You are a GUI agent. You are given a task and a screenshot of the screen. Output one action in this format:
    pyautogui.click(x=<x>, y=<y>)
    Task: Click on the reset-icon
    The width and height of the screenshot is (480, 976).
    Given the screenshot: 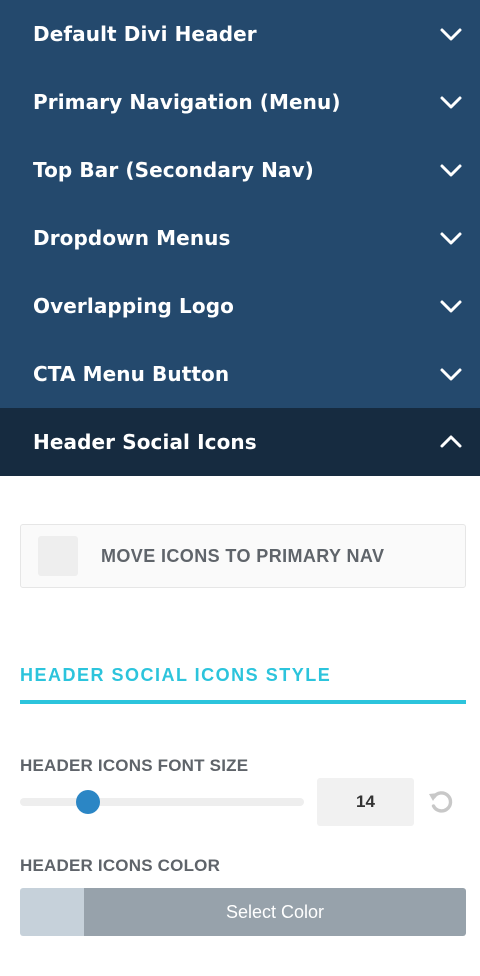 What is the action you would take?
    pyautogui.click(x=441, y=802)
    